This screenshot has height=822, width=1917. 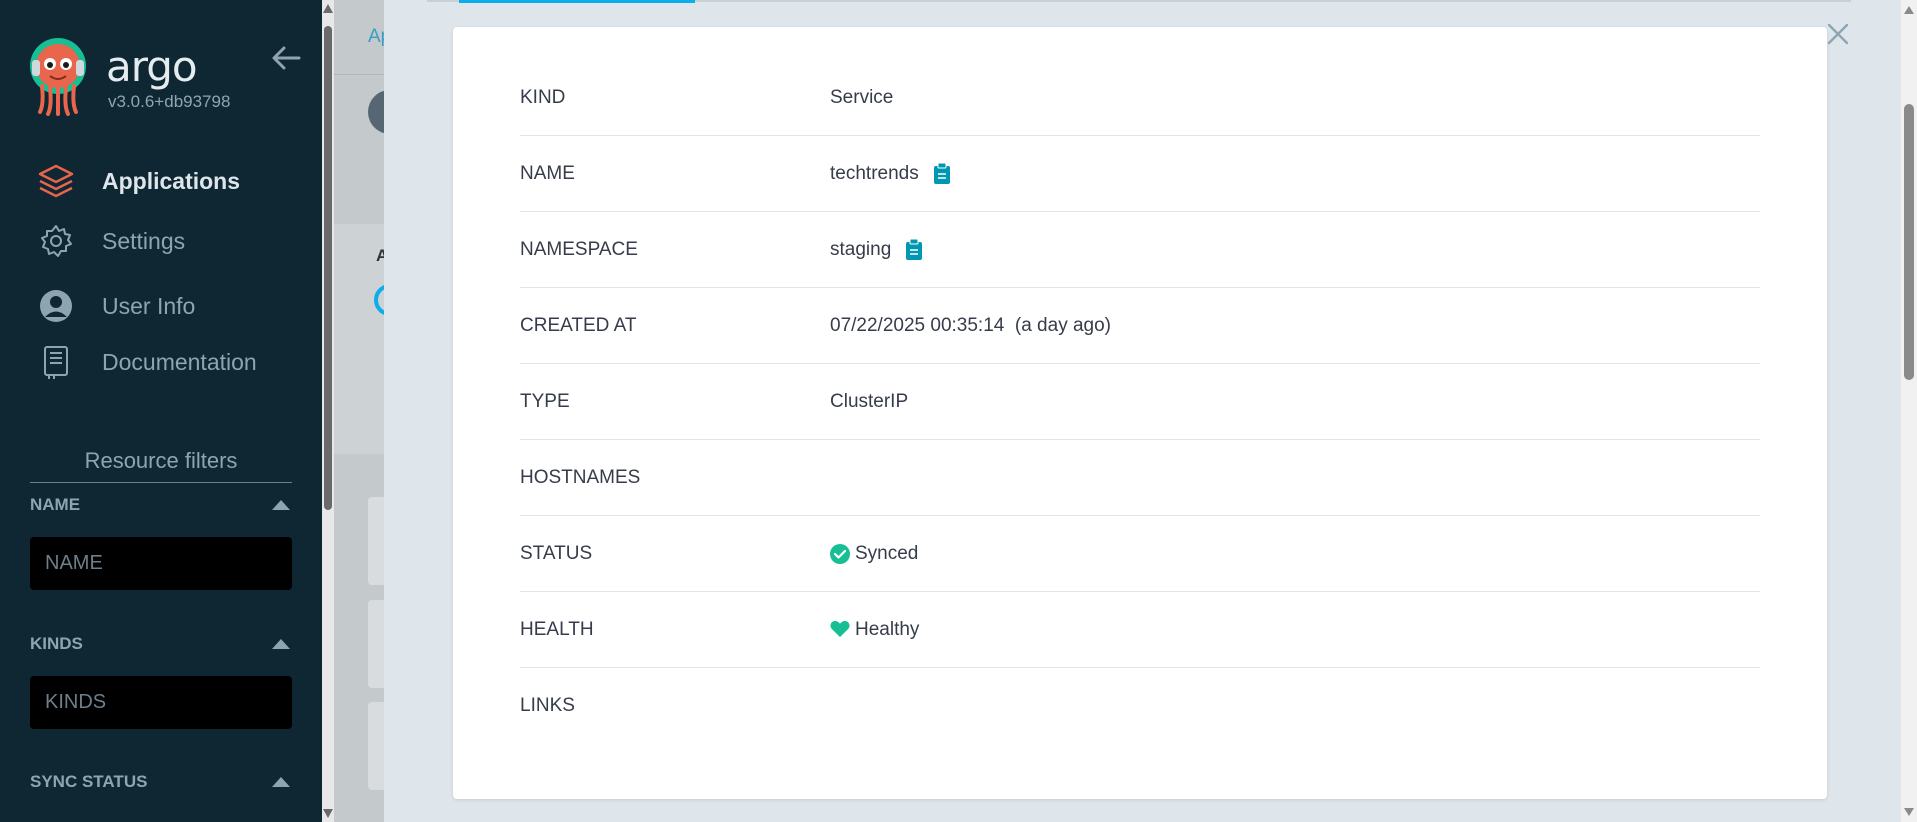 What do you see at coordinates (89, 781) in the screenshot?
I see `filter-label: SYNC STATUS` at bounding box center [89, 781].